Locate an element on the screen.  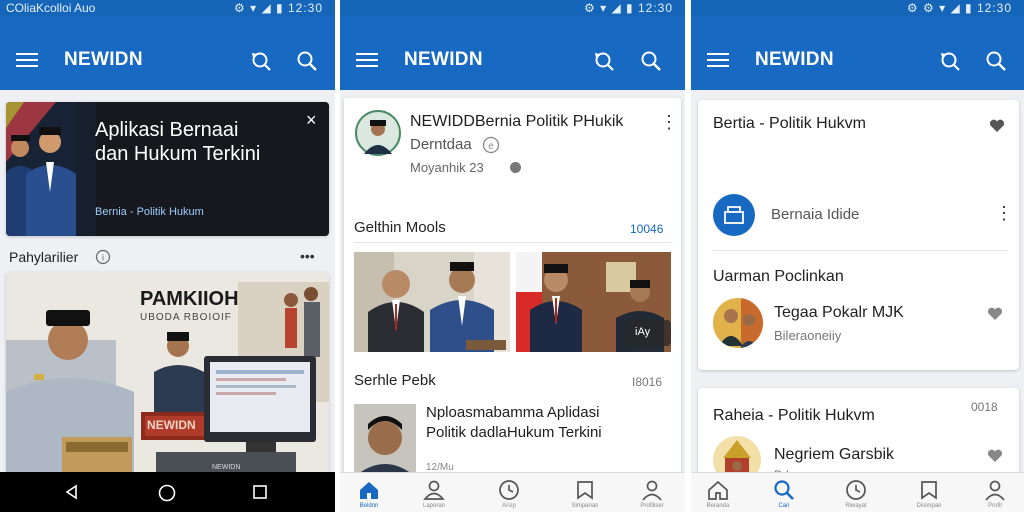
bottom-nav: Beldnn Laporan Arsip Simpanan Profiliser is located at coordinates (512, 492).